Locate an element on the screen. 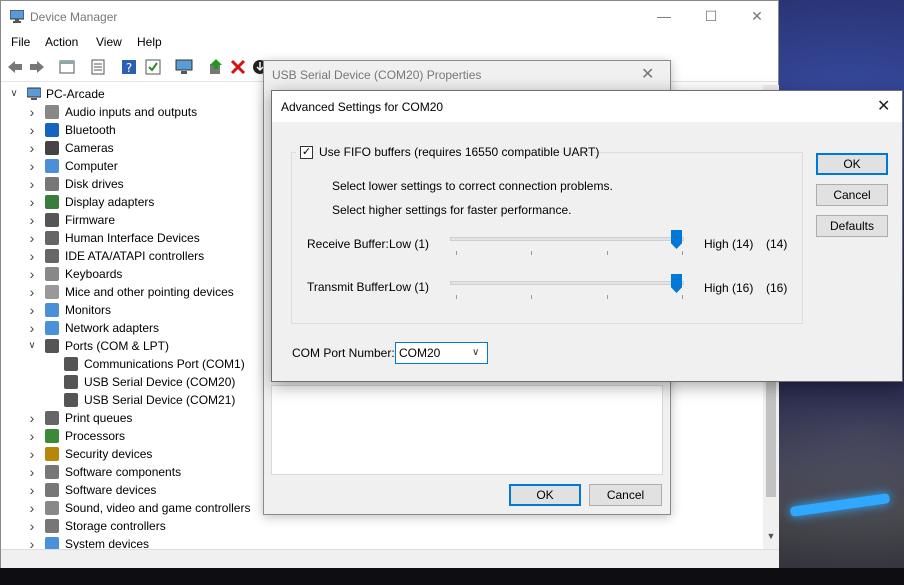 The width and height of the screenshot is (904, 585). tree-category-item: › Bluetooth is located at coordinates (151, 130).